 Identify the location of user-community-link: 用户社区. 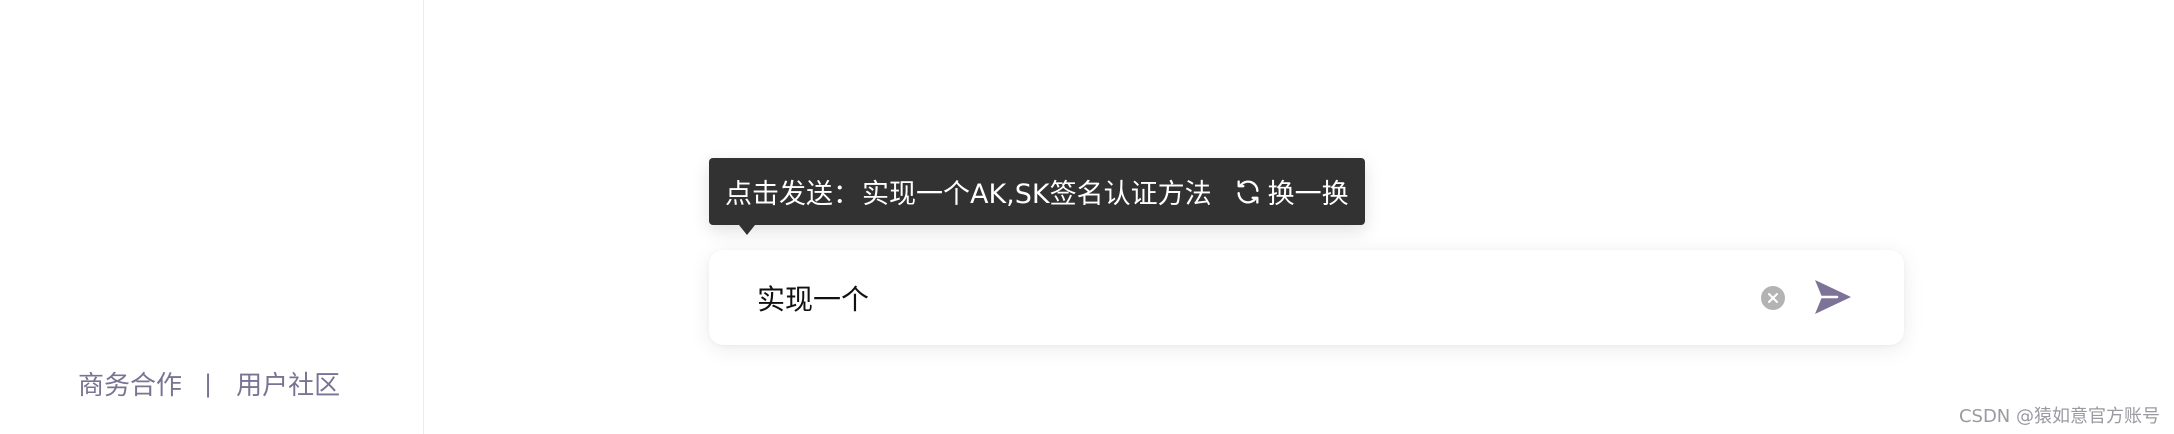
(288, 383).